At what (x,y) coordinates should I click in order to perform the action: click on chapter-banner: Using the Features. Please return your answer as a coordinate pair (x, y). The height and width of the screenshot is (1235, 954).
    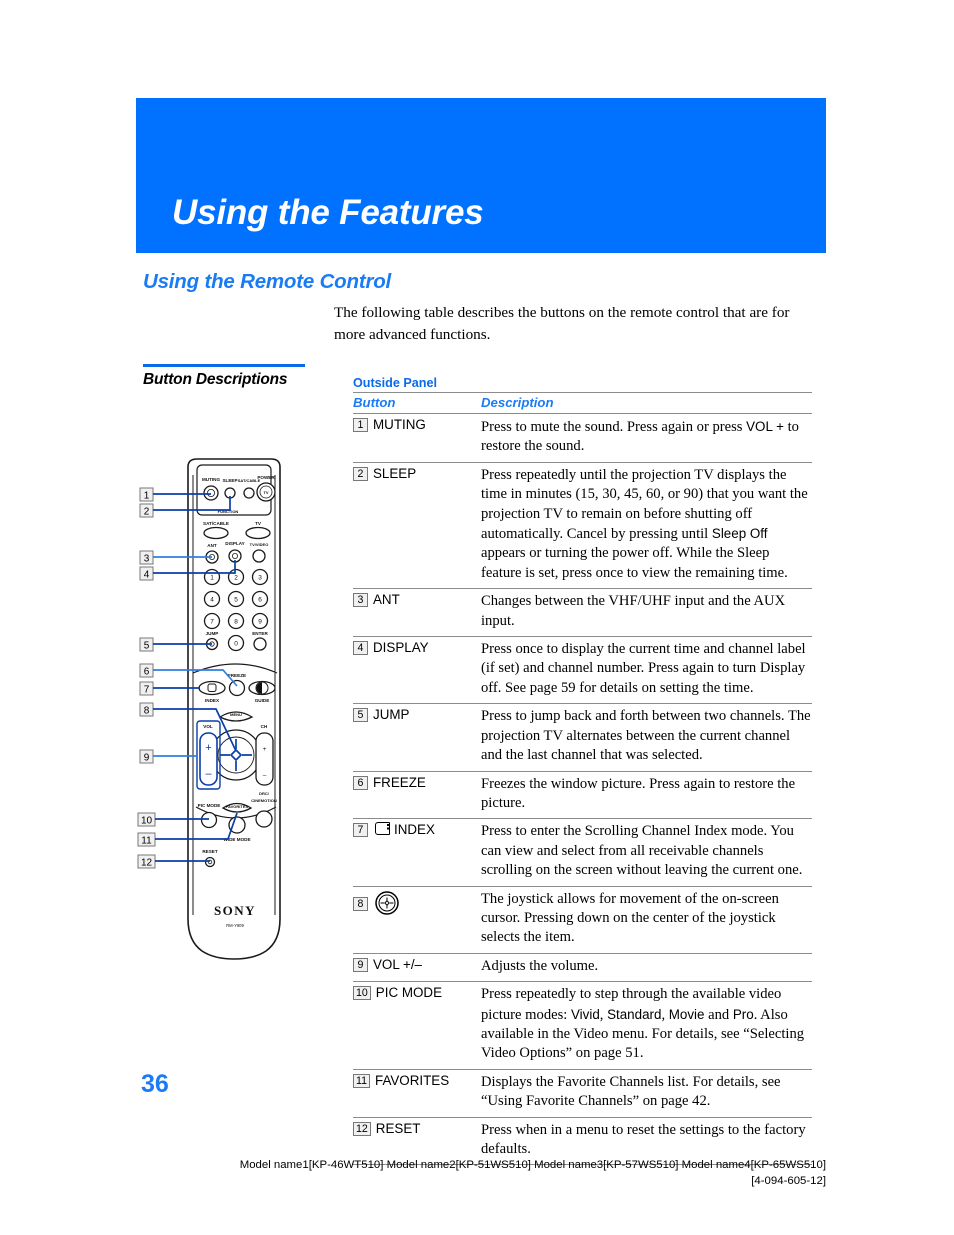
    Looking at the image, I should click on (481, 175).